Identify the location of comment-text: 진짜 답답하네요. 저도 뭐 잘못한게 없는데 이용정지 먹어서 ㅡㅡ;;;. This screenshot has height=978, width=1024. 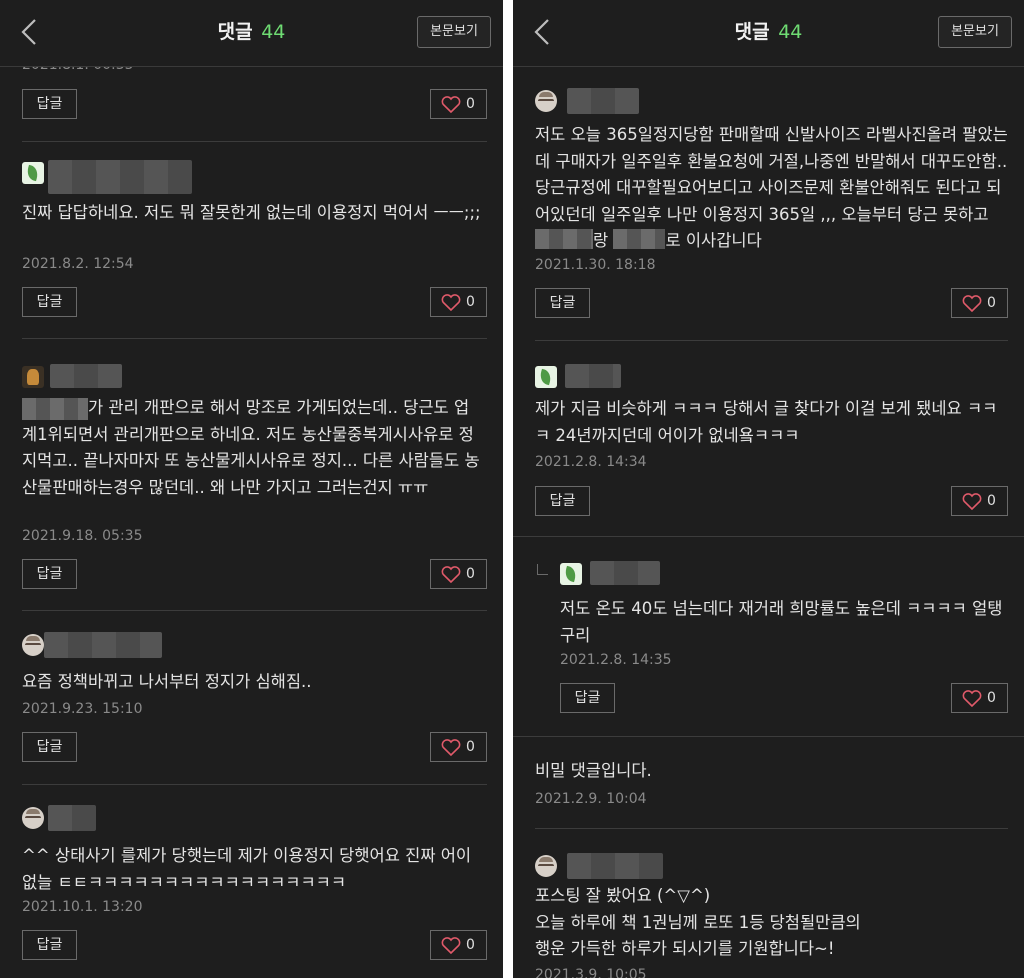
(251, 212).